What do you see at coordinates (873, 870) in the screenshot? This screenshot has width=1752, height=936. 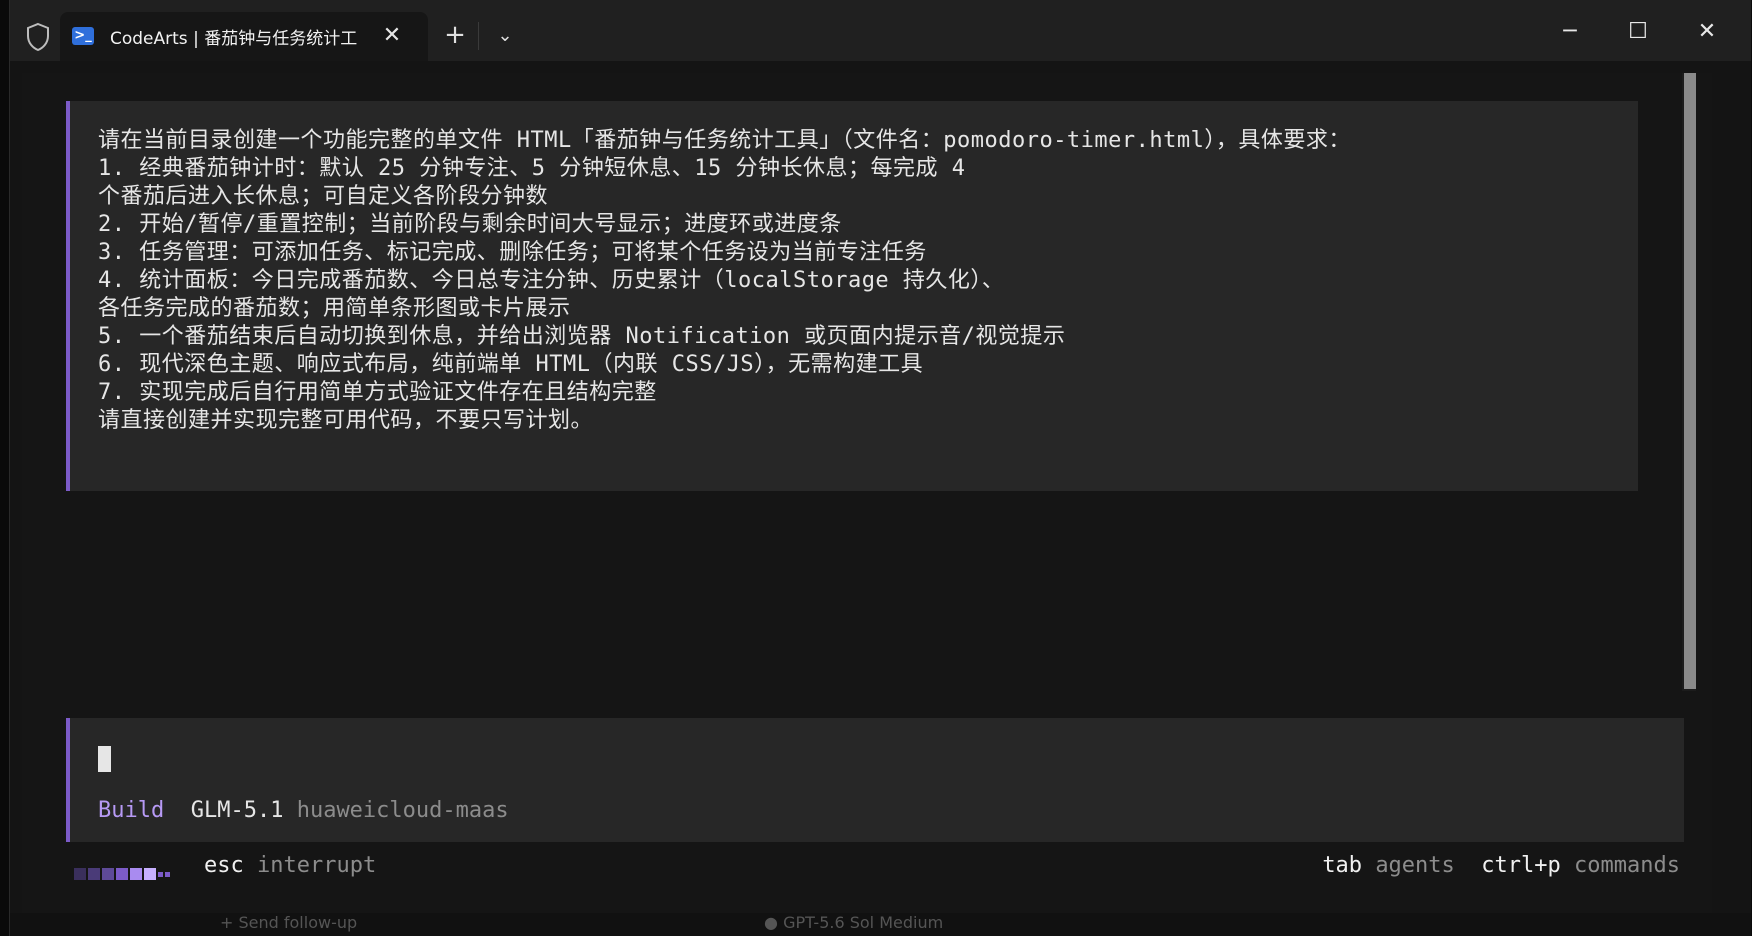 I see `status-bar: esc interrupt tab agents ctrl+p commands` at bounding box center [873, 870].